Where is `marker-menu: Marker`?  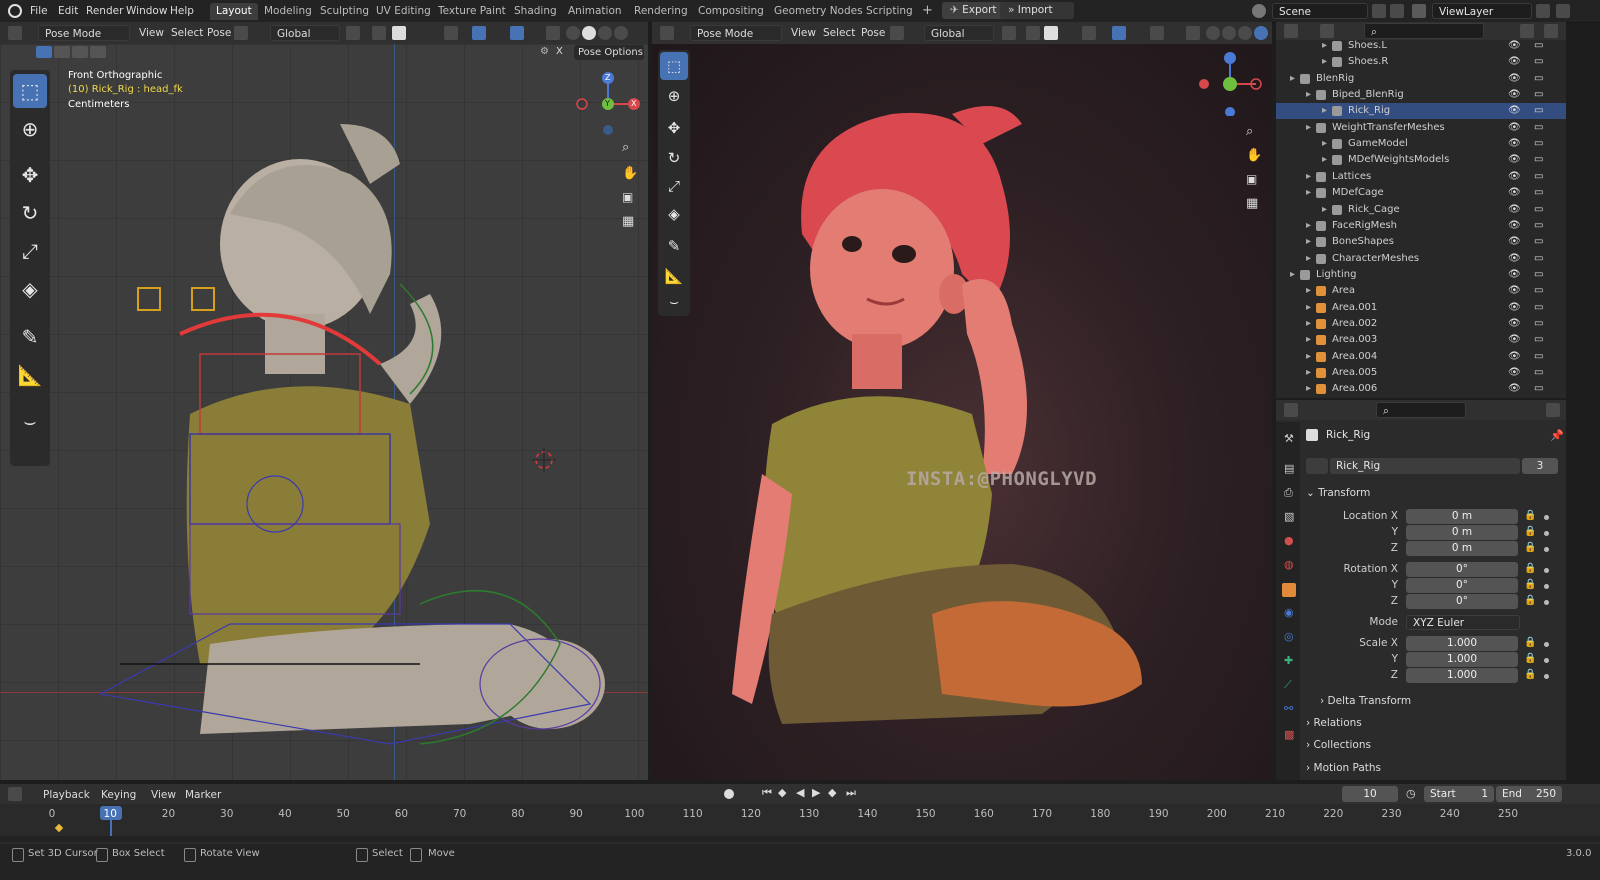 marker-menu: Marker is located at coordinates (203, 795).